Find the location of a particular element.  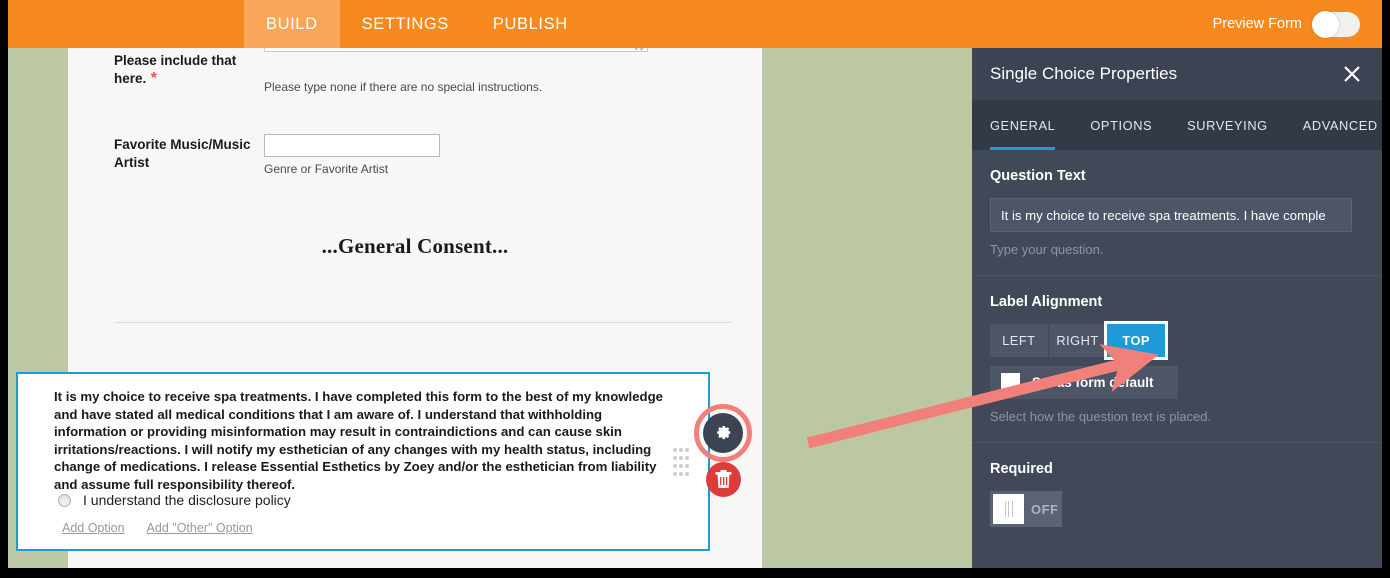

question-text-input is located at coordinates (1171, 215).